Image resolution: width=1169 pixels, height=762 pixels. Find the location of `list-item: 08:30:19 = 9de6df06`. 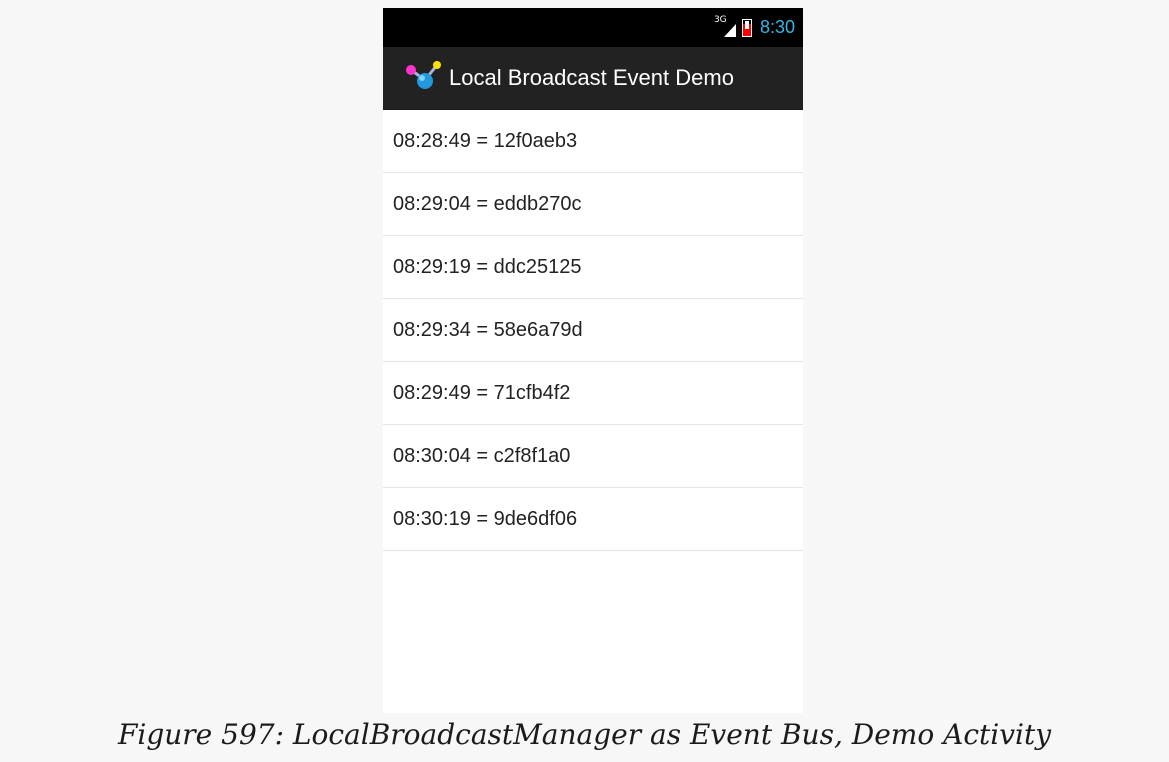

list-item: 08:30:19 = 9de6df06 is located at coordinates (593, 519).